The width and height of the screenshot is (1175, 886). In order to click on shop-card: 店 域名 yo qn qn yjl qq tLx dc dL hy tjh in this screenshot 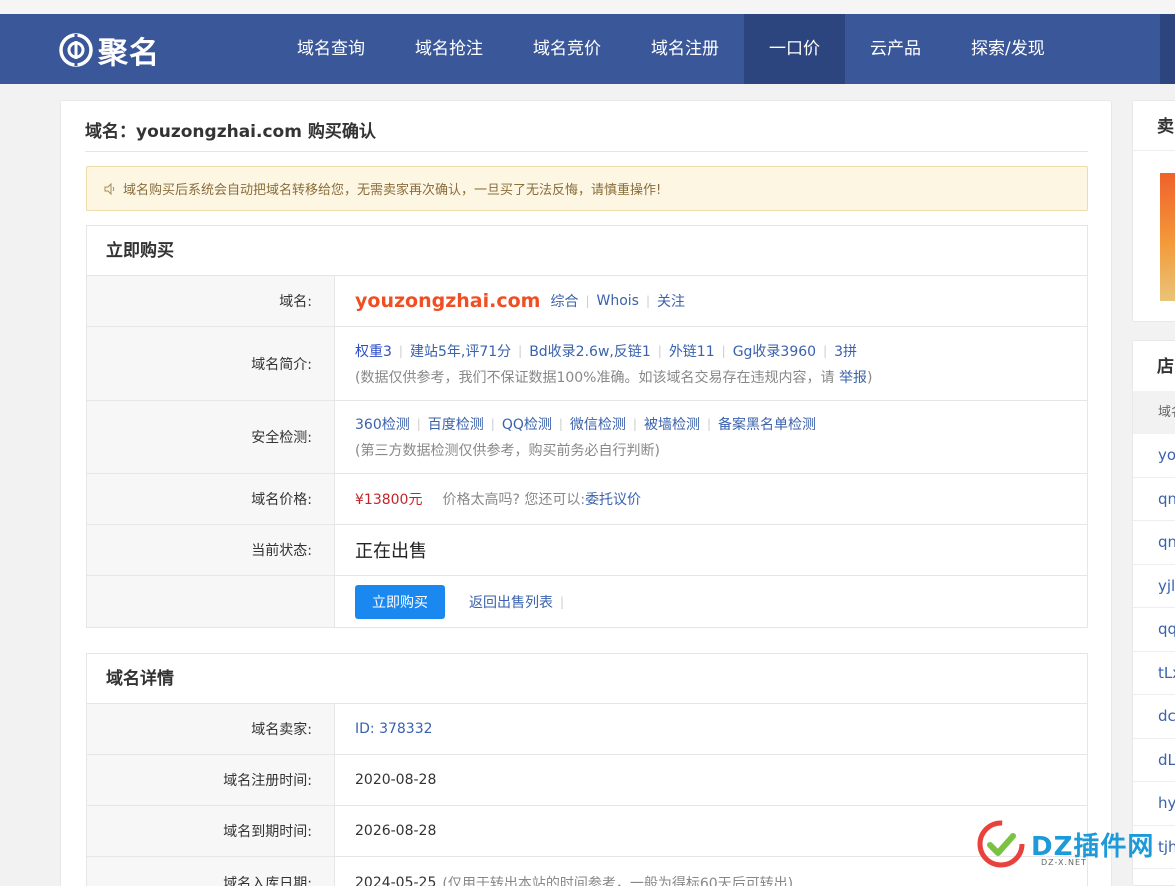, I will do `click(1153, 613)`.